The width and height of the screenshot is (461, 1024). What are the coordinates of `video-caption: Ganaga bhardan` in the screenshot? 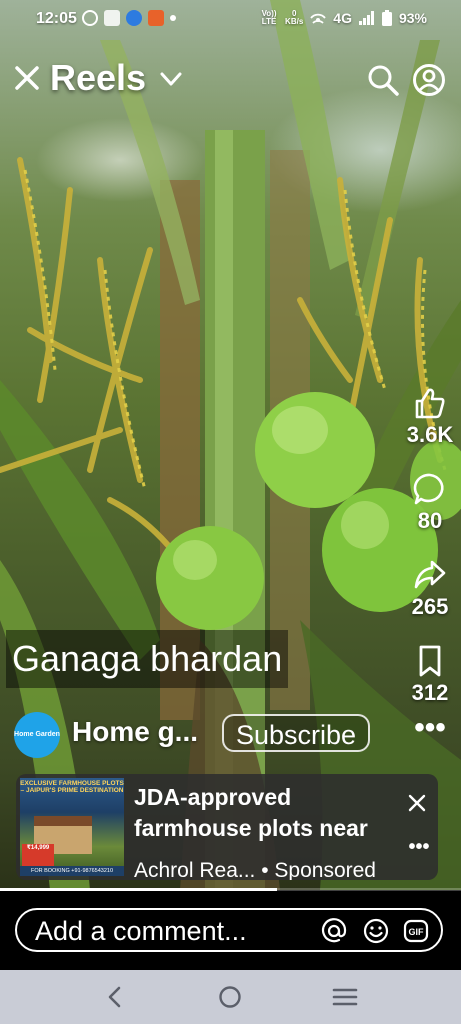 It's located at (147, 659).